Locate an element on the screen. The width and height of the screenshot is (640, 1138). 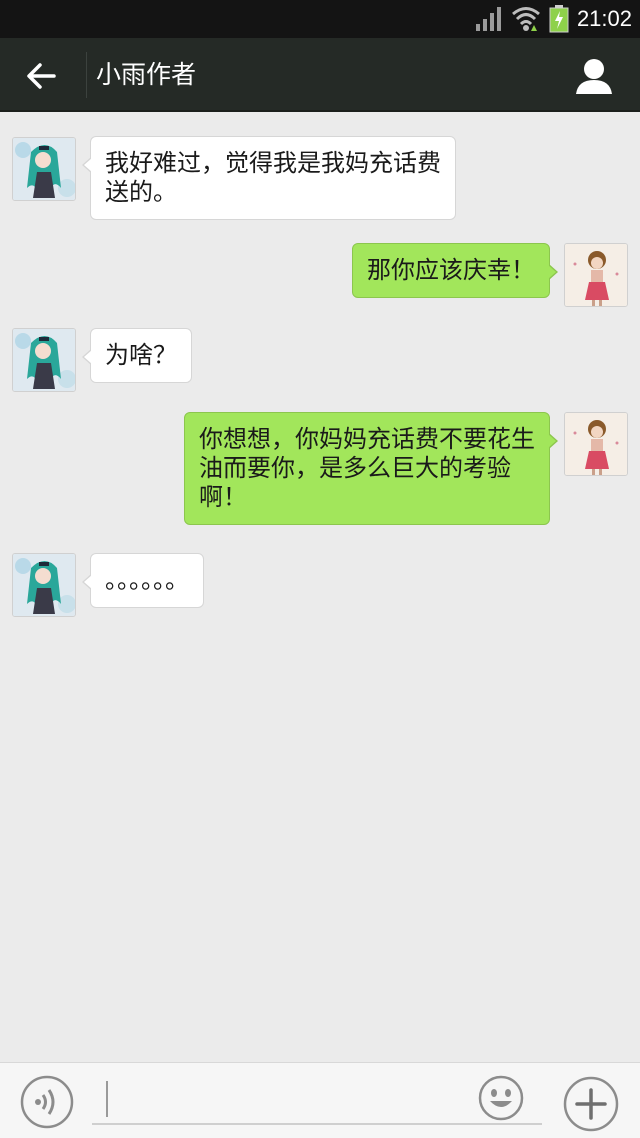
message-text-line: 油而要你，是多么巨大的考验 is located at coordinates (355, 468).